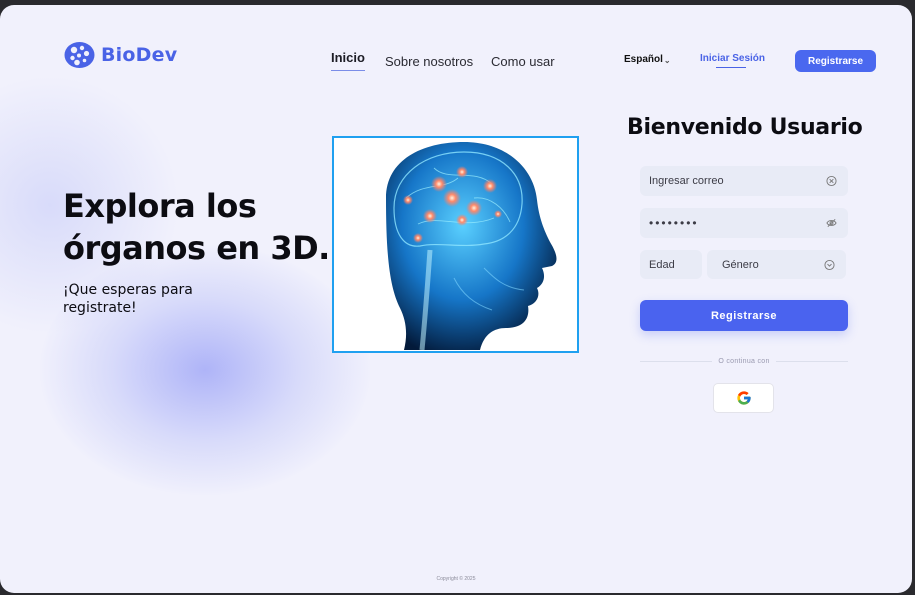 The height and width of the screenshot is (595, 915). I want to click on divider-text: O continua con, so click(744, 361).